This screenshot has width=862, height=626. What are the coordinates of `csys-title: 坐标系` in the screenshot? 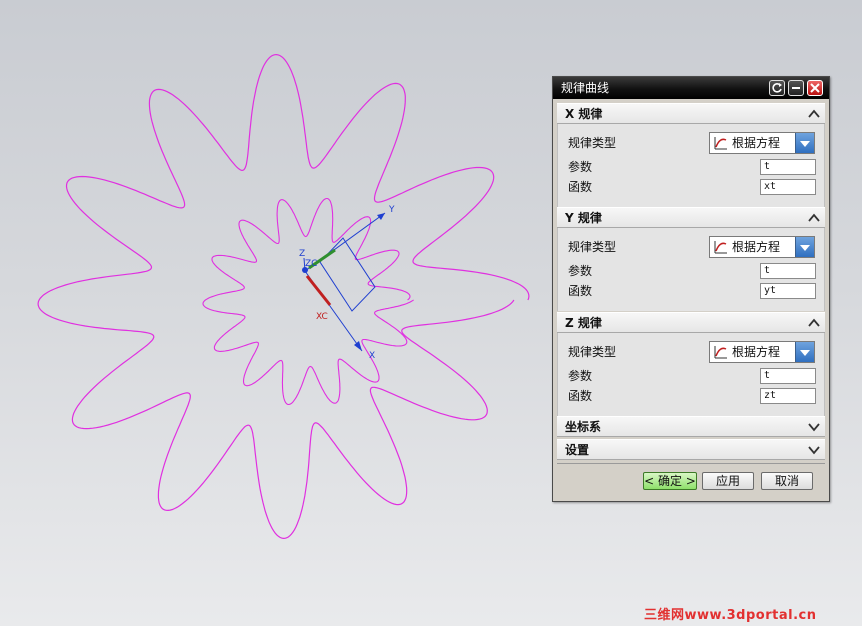 It's located at (583, 427).